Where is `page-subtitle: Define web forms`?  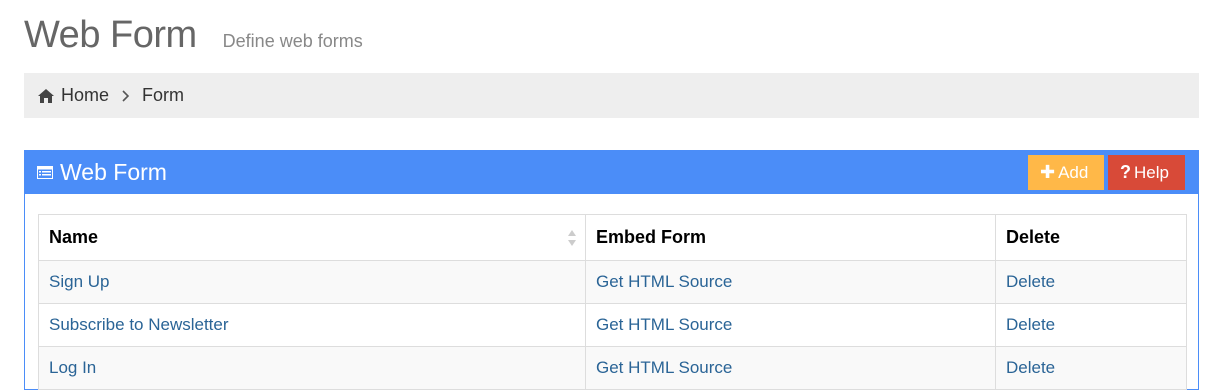
page-subtitle: Define web forms is located at coordinates (292, 41).